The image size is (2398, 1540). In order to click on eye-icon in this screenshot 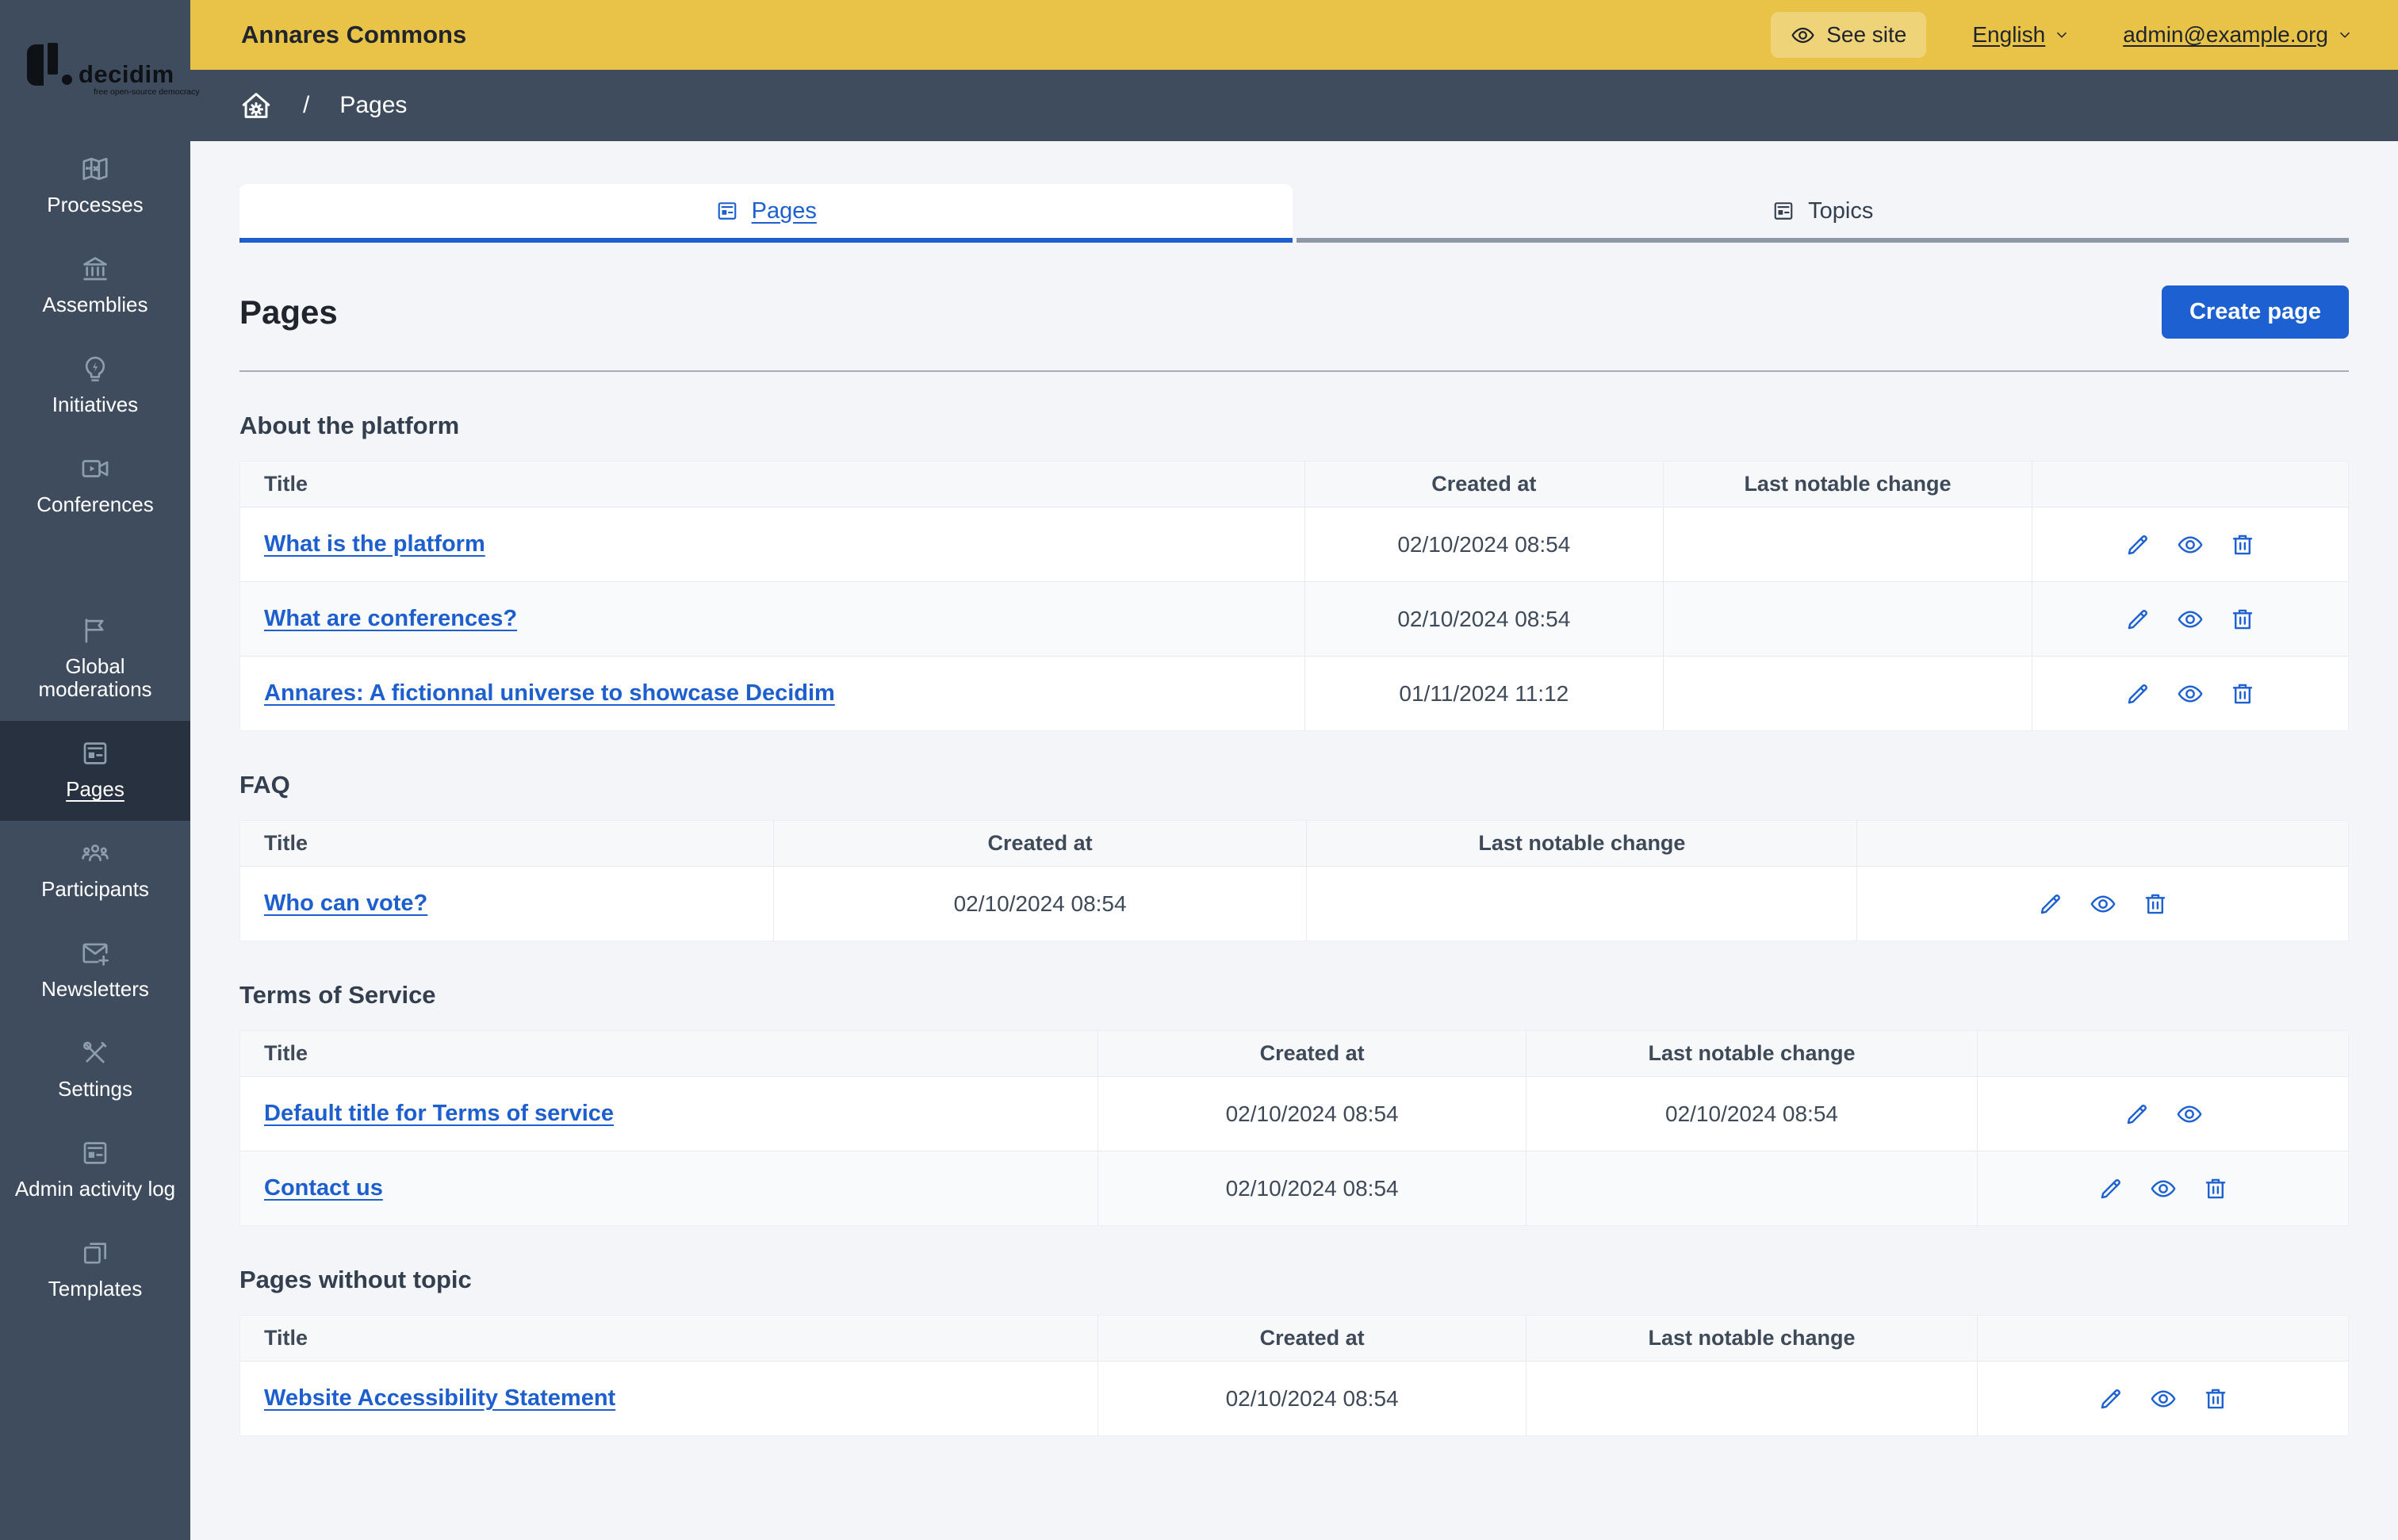, I will do `click(2191, 619)`.